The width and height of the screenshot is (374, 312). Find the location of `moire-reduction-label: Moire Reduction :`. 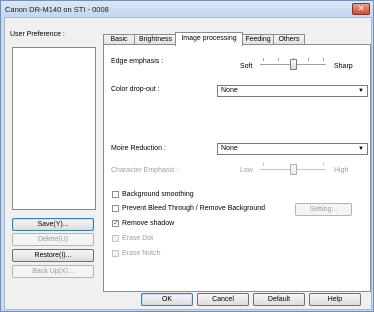

moire-reduction-label: Moire Reduction : is located at coordinates (138, 148).